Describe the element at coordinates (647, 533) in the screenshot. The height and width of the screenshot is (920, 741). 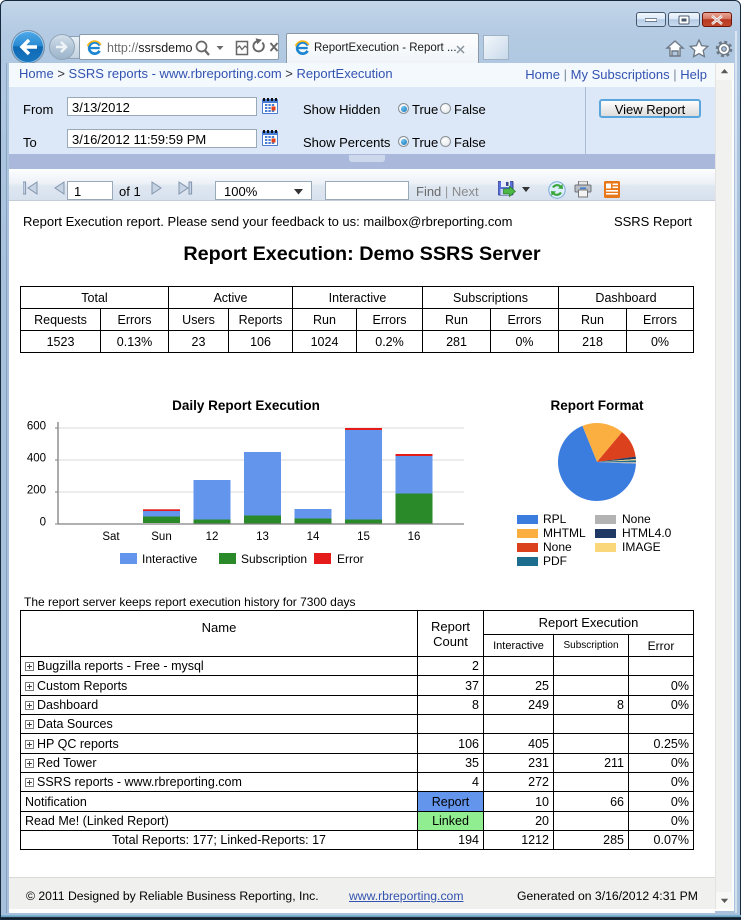
I see `svg-text: HTML4.0` at that location.